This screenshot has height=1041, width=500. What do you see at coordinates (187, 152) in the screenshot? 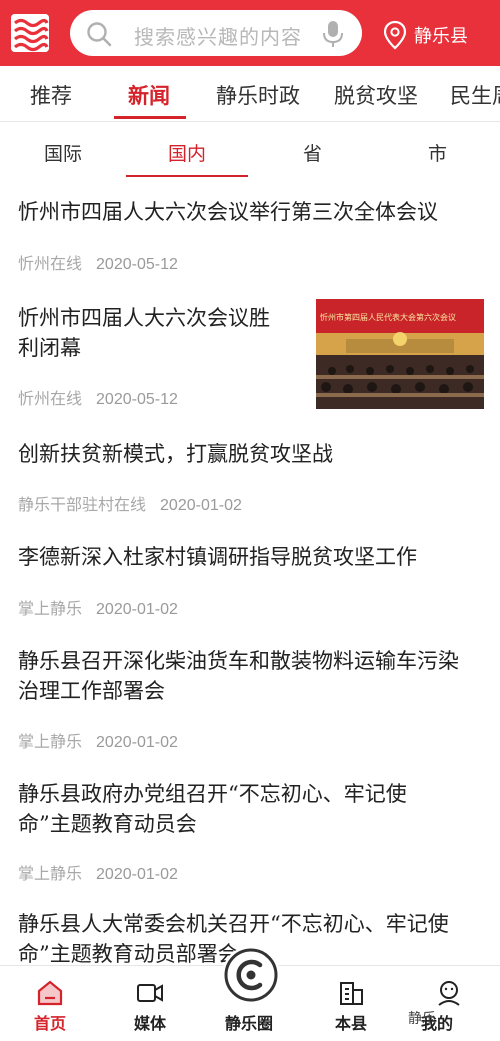
I see `subtab-domestic: 国内` at bounding box center [187, 152].